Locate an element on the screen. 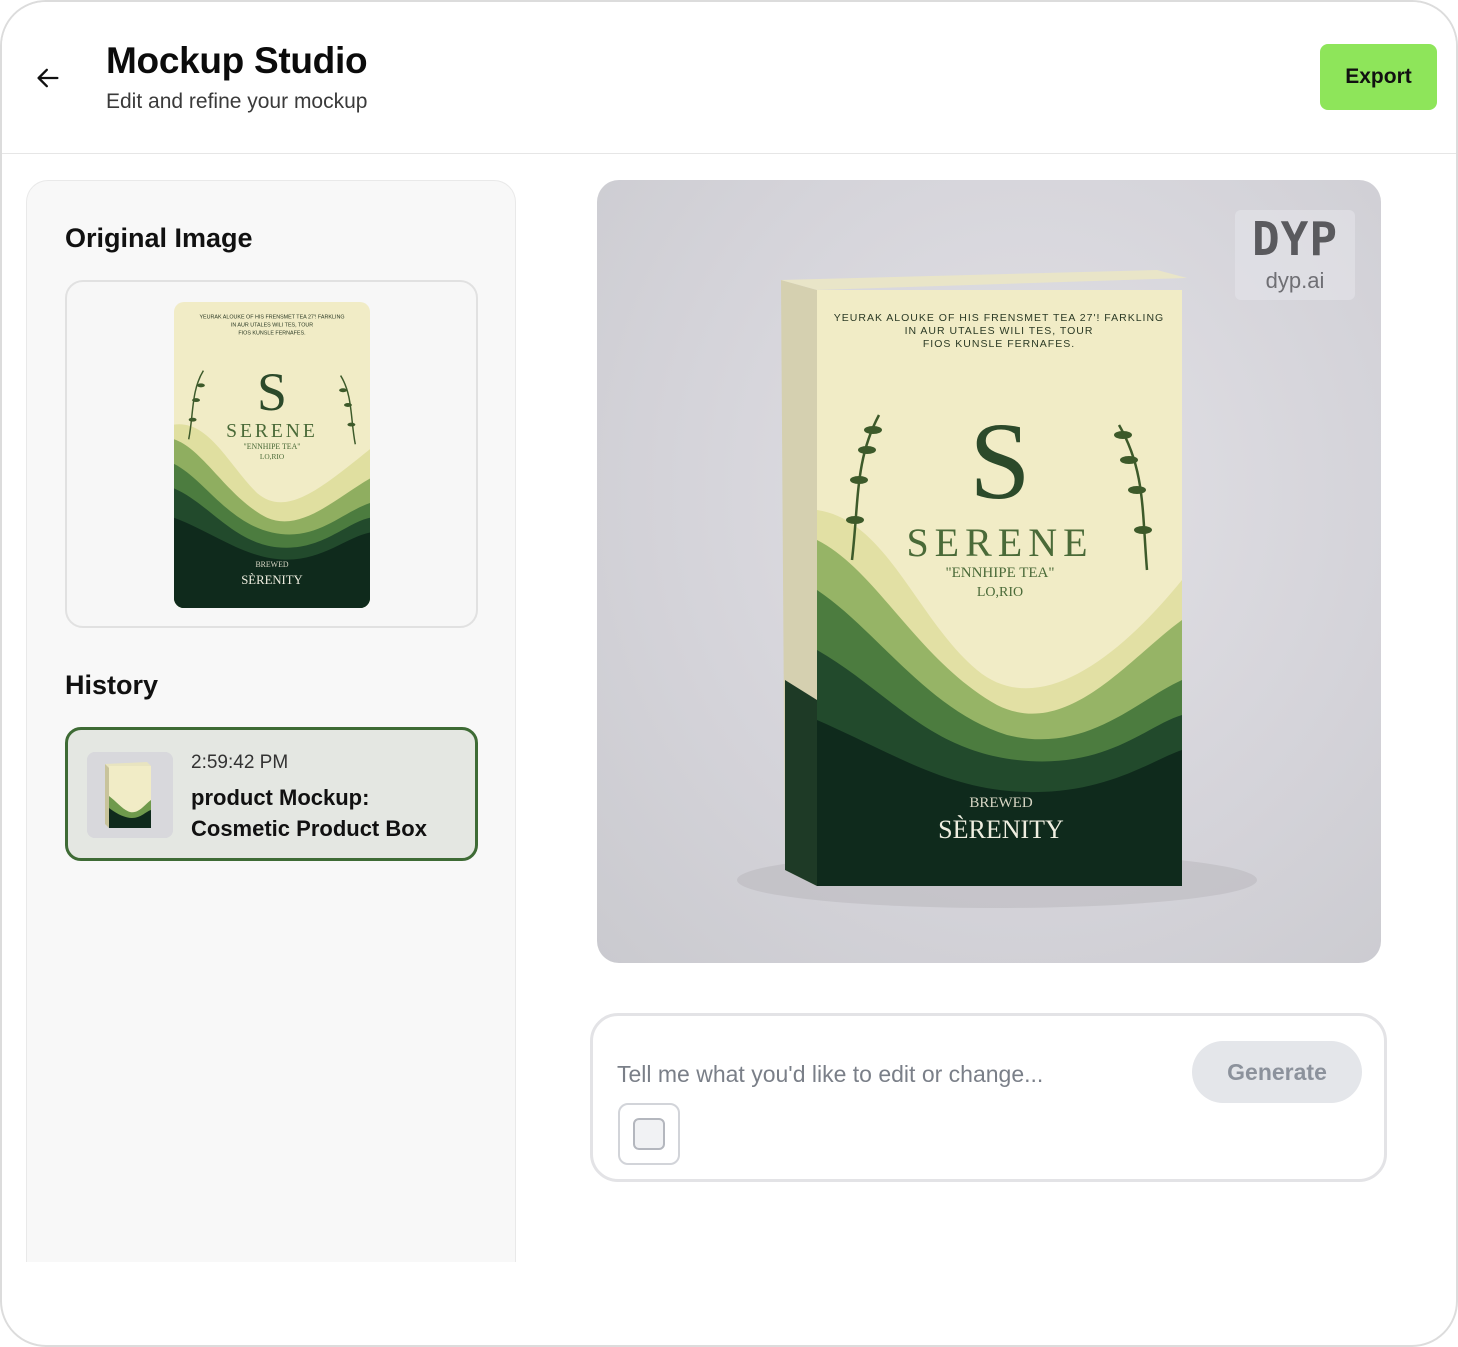 This screenshot has height=1347, width=1458. watermark: DYP dyp.ai is located at coordinates (1295, 255).